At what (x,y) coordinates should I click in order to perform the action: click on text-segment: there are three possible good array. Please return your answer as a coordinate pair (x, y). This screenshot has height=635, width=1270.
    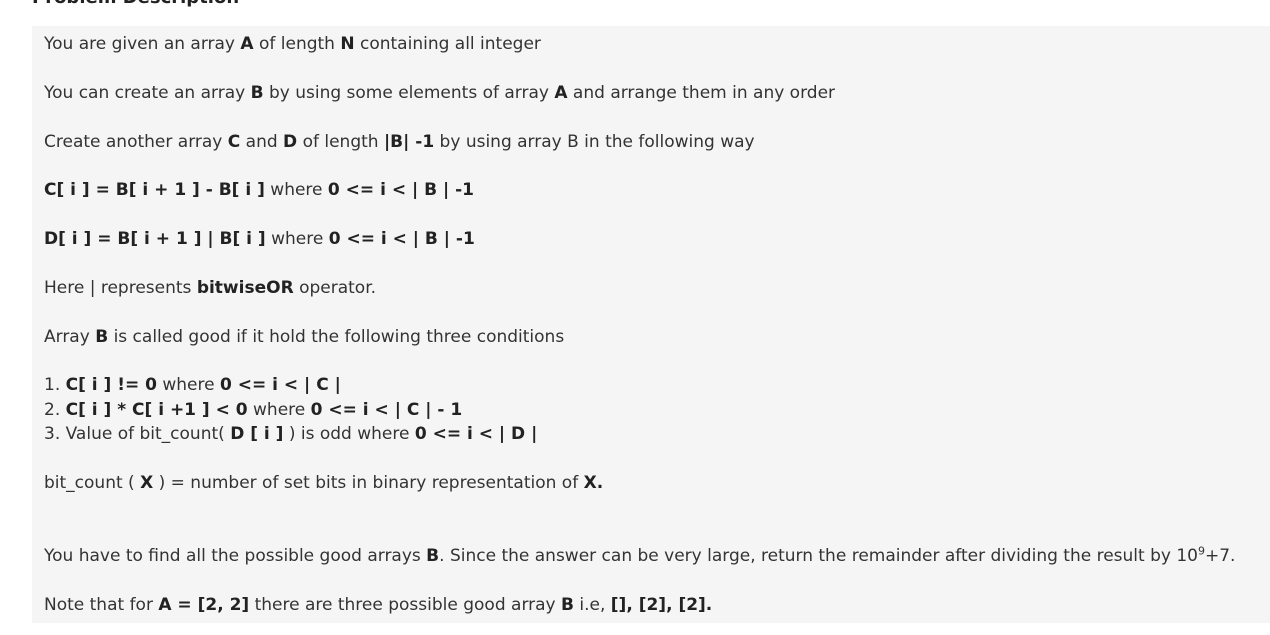
    Looking at the image, I should click on (405, 605).